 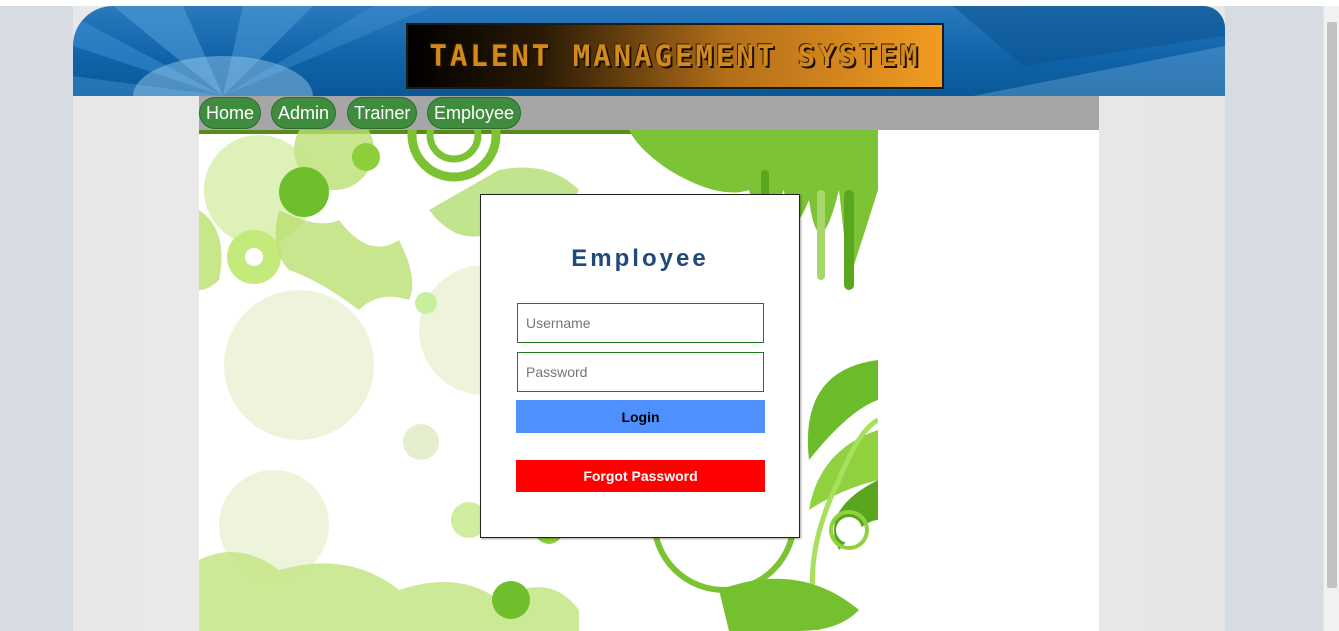 What do you see at coordinates (640, 416) in the screenshot?
I see `login-button: Login` at bounding box center [640, 416].